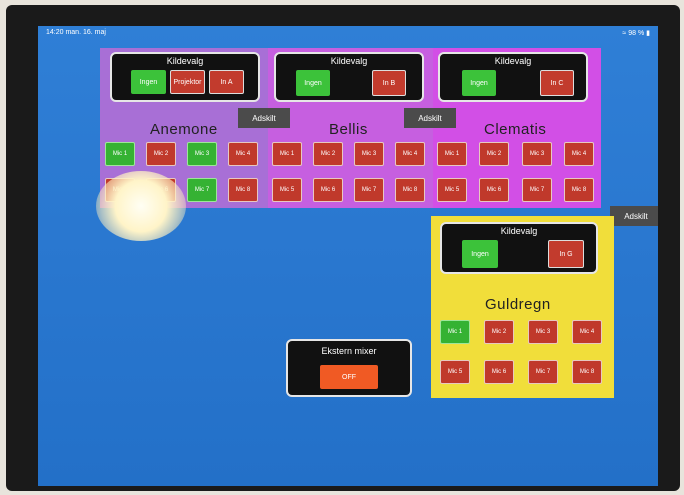  What do you see at coordinates (120, 190) in the screenshot?
I see `anemone-mic-5: Mic 5` at bounding box center [120, 190].